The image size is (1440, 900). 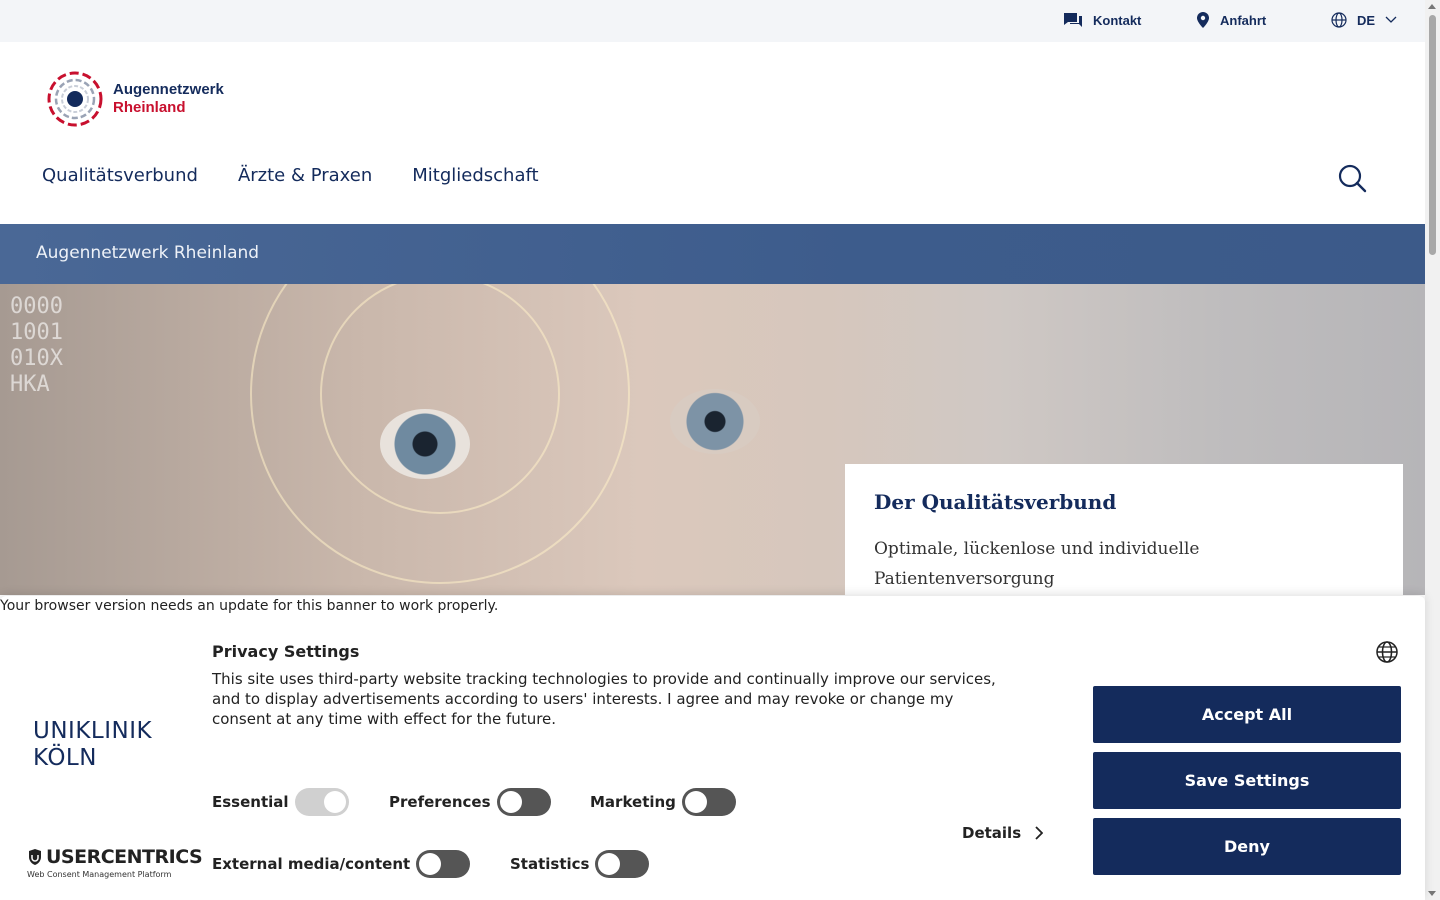 I want to click on shield-icon, so click(x=35, y=857).